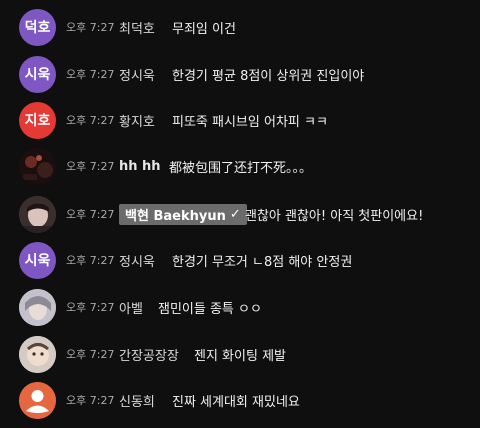 This screenshot has height=428, width=480. What do you see at coordinates (137, 400) in the screenshot?
I see `author-name: 신동희` at bounding box center [137, 400].